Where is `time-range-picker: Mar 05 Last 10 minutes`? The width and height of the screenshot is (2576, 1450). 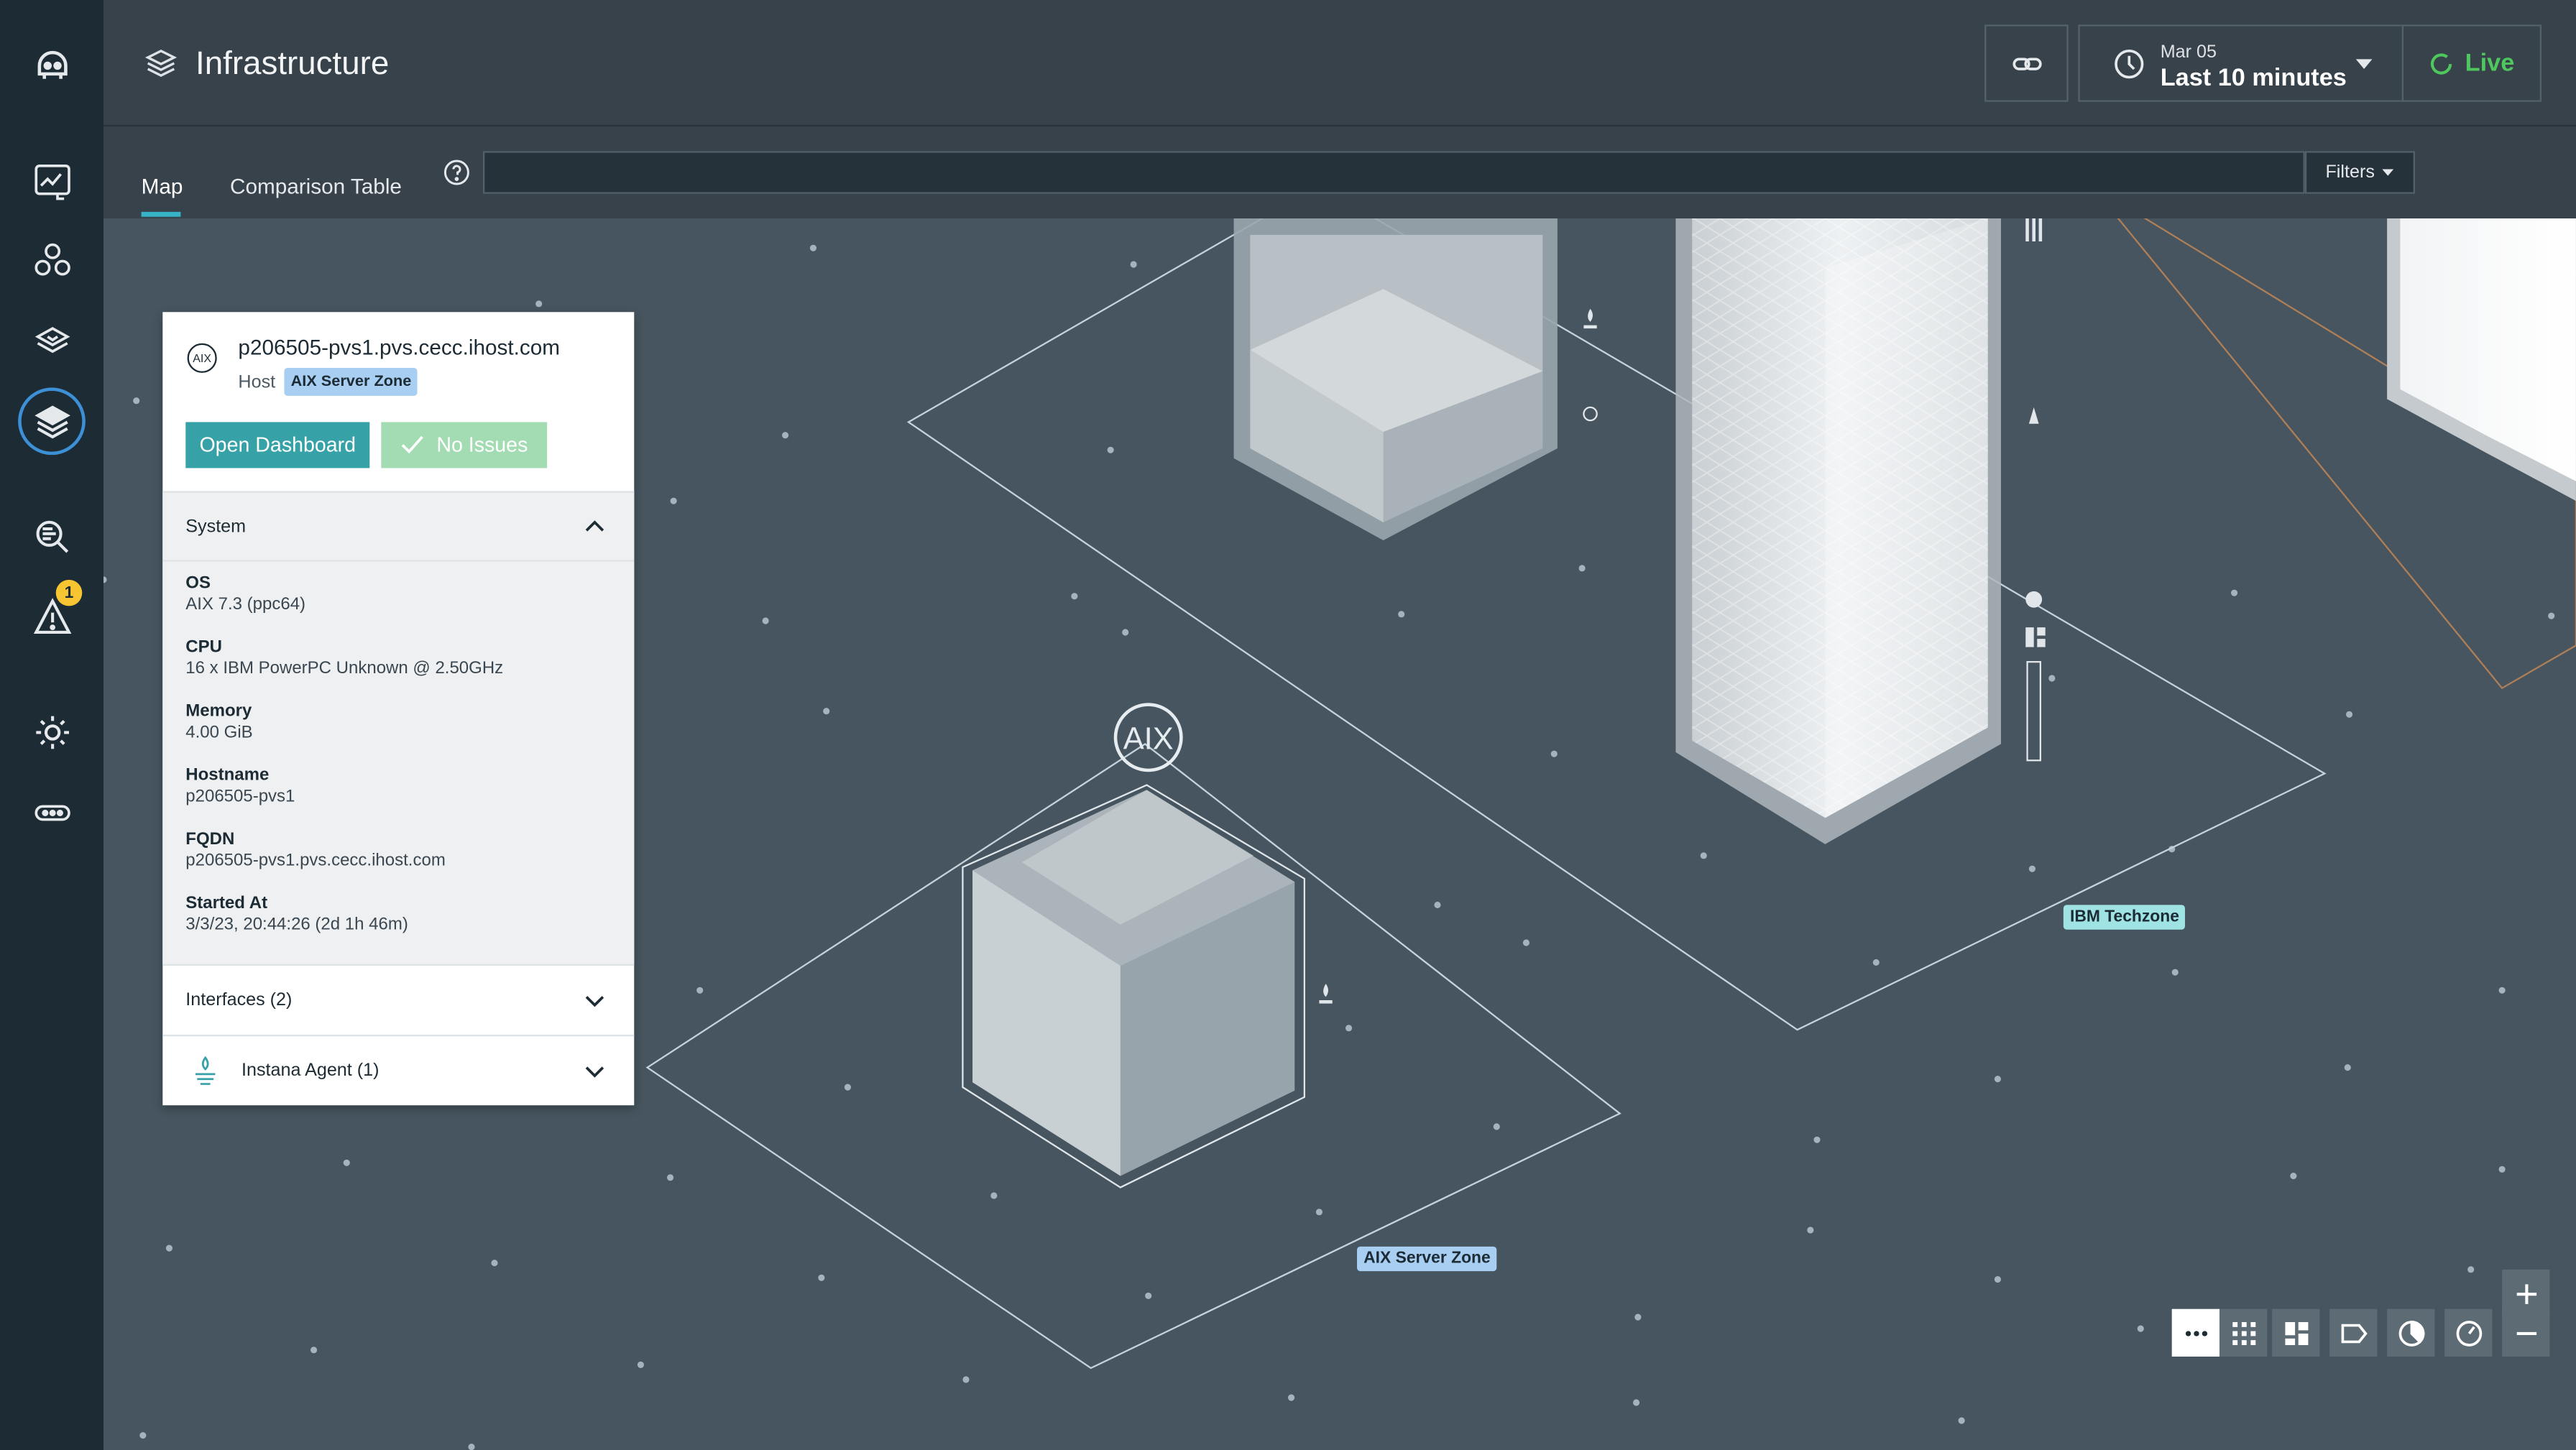 time-range-picker: Mar 05 Last 10 minutes is located at coordinates (2241, 63).